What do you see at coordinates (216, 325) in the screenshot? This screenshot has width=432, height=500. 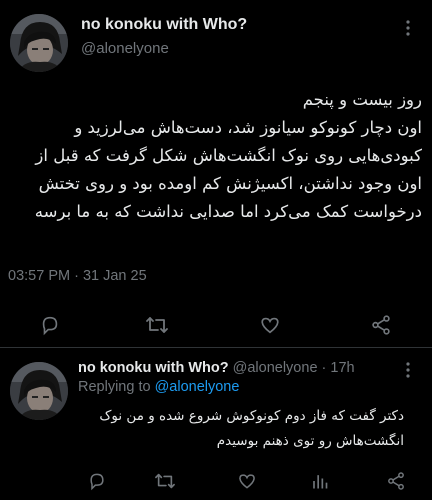 I see `action-bar` at bounding box center [216, 325].